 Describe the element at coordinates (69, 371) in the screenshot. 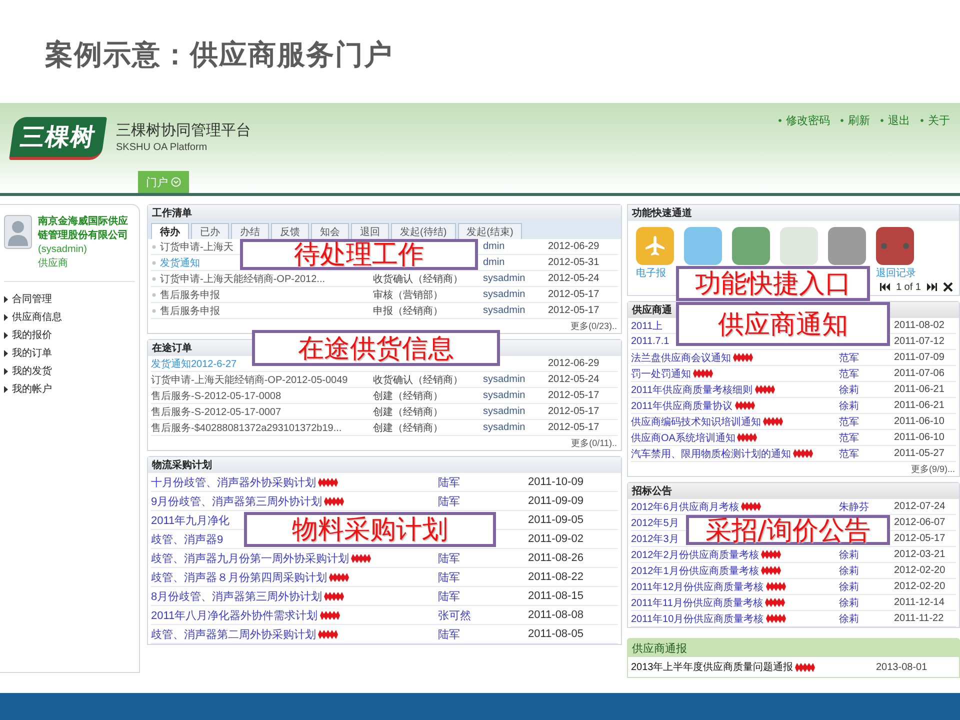

I see `menu-item: 我的发货` at that location.